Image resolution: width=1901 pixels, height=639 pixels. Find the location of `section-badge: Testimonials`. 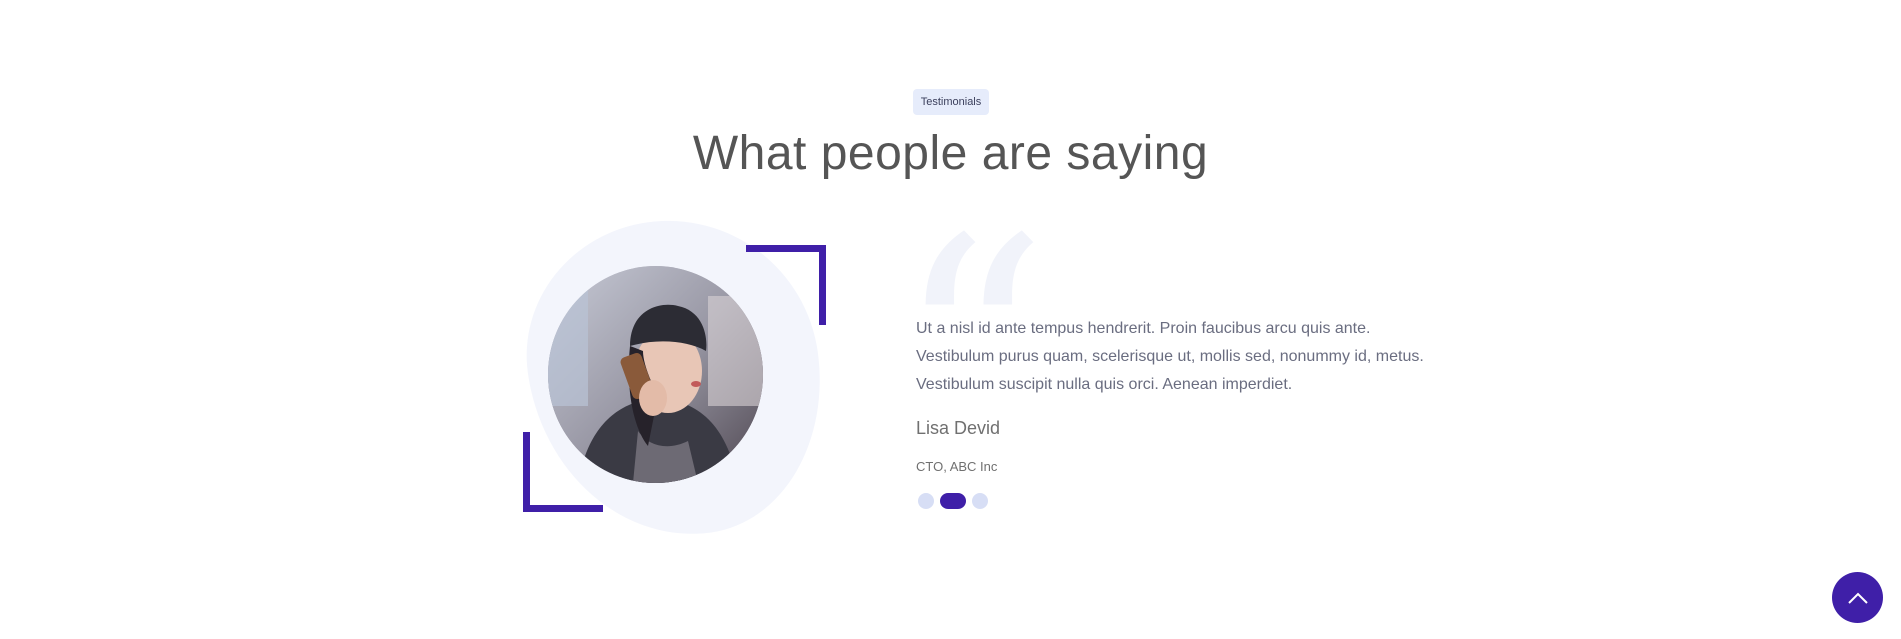

section-badge: Testimonials is located at coordinates (951, 102).